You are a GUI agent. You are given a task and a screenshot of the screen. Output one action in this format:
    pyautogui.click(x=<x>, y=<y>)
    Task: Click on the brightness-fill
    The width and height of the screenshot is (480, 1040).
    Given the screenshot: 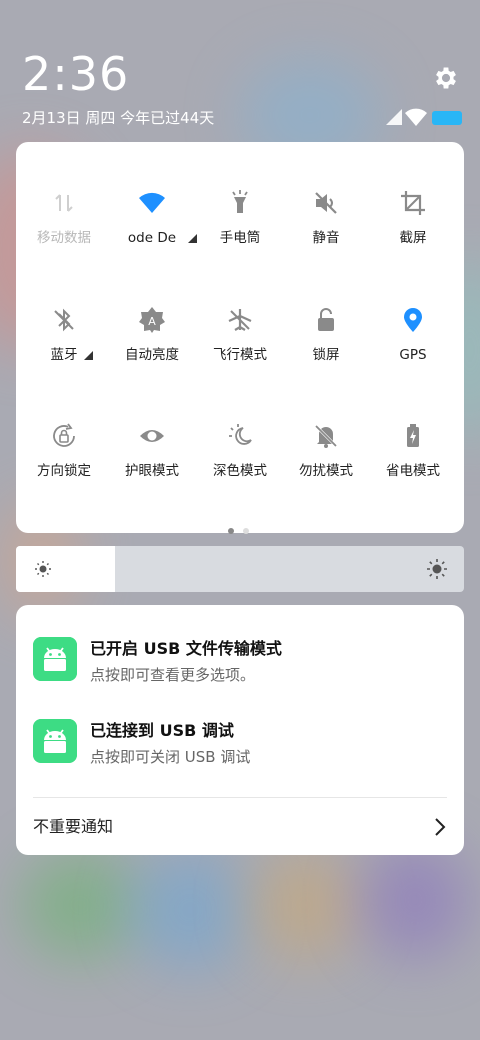 What is the action you would take?
    pyautogui.click(x=65, y=569)
    